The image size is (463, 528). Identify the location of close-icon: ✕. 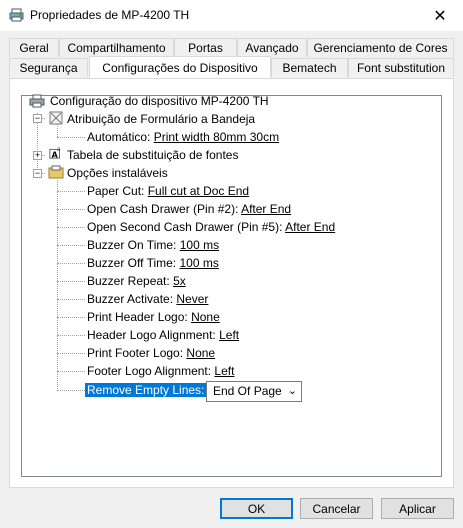
(440, 16).